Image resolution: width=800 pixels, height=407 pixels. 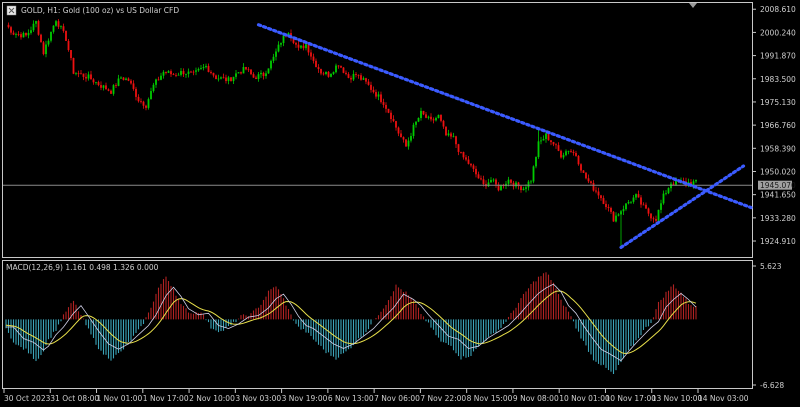 What do you see at coordinates (693, 5) in the screenshot?
I see `scroll-shift-marker` at bounding box center [693, 5].